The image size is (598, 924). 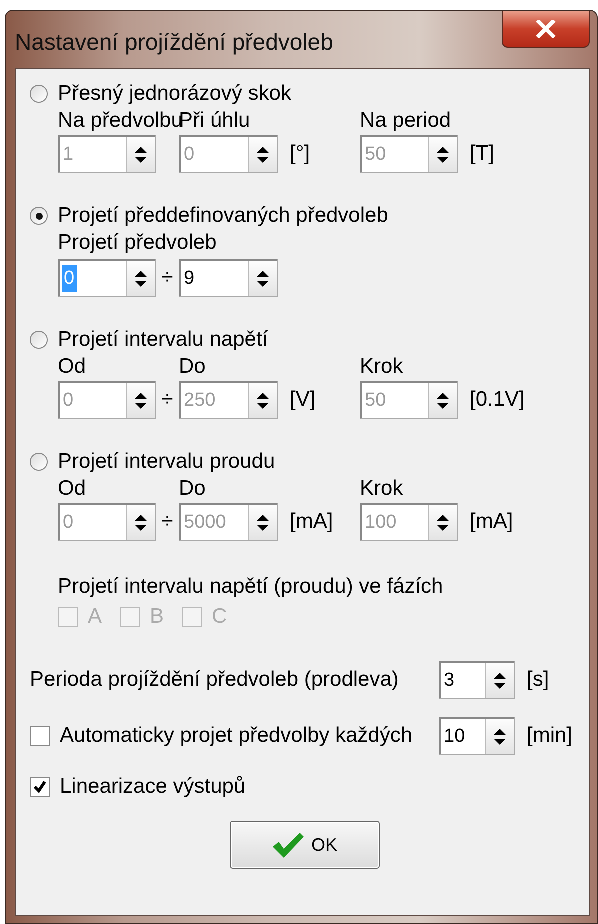 What do you see at coordinates (118, 121) in the screenshot?
I see `field-label: Na předvolbu` at bounding box center [118, 121].